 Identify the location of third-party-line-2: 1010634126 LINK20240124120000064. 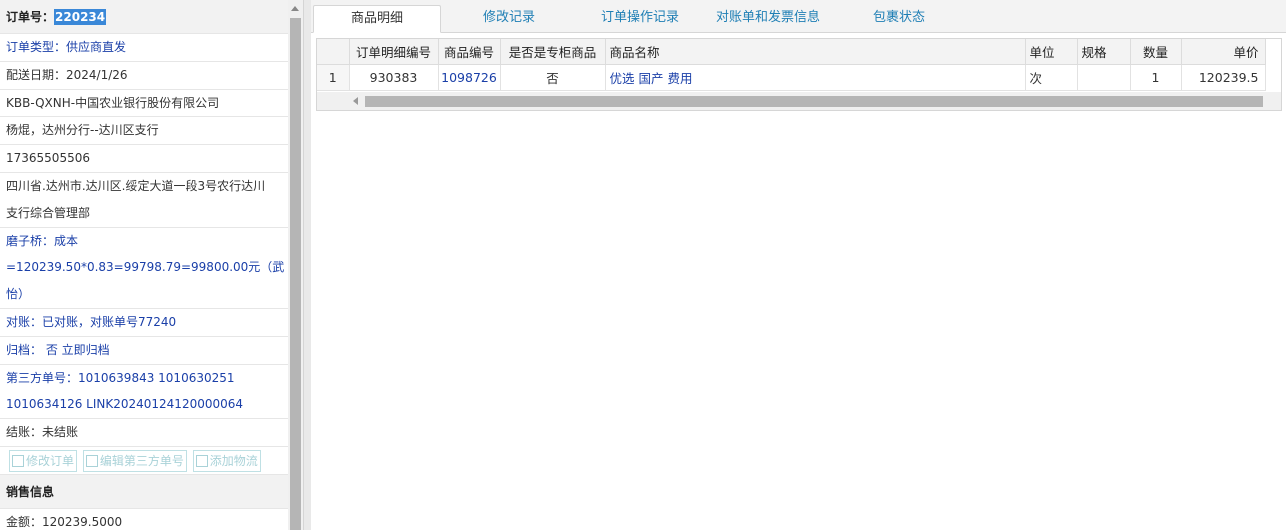
(125, 404).